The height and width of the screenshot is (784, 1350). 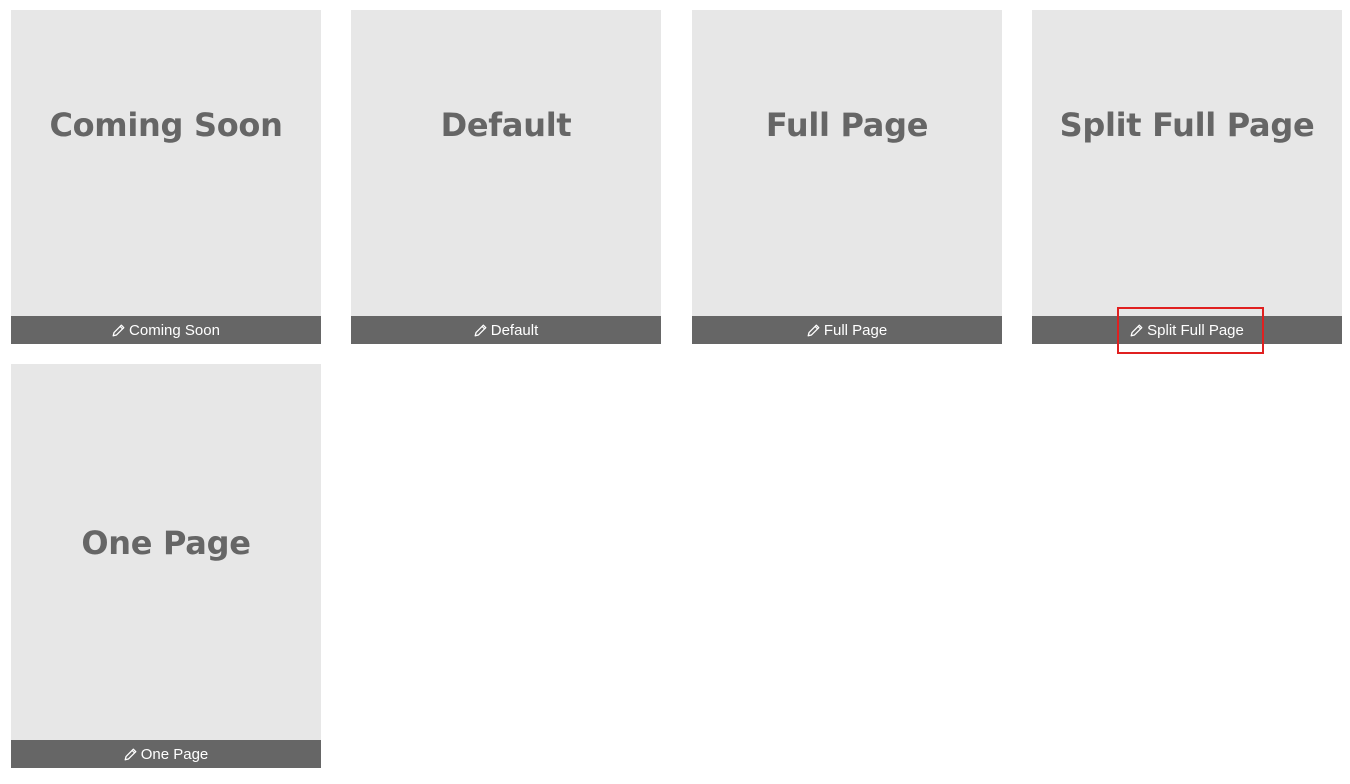 I want to click on card-edit-bar: Split Full Page, so click(x=1187, y=330).